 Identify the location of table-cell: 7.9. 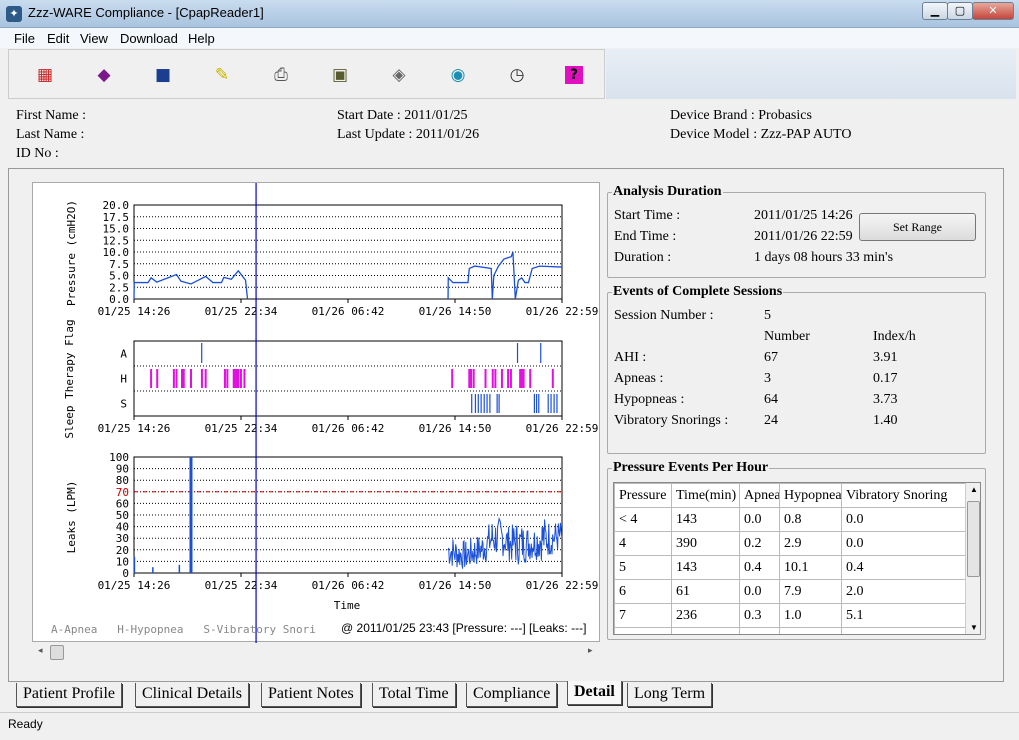
(810, 591).